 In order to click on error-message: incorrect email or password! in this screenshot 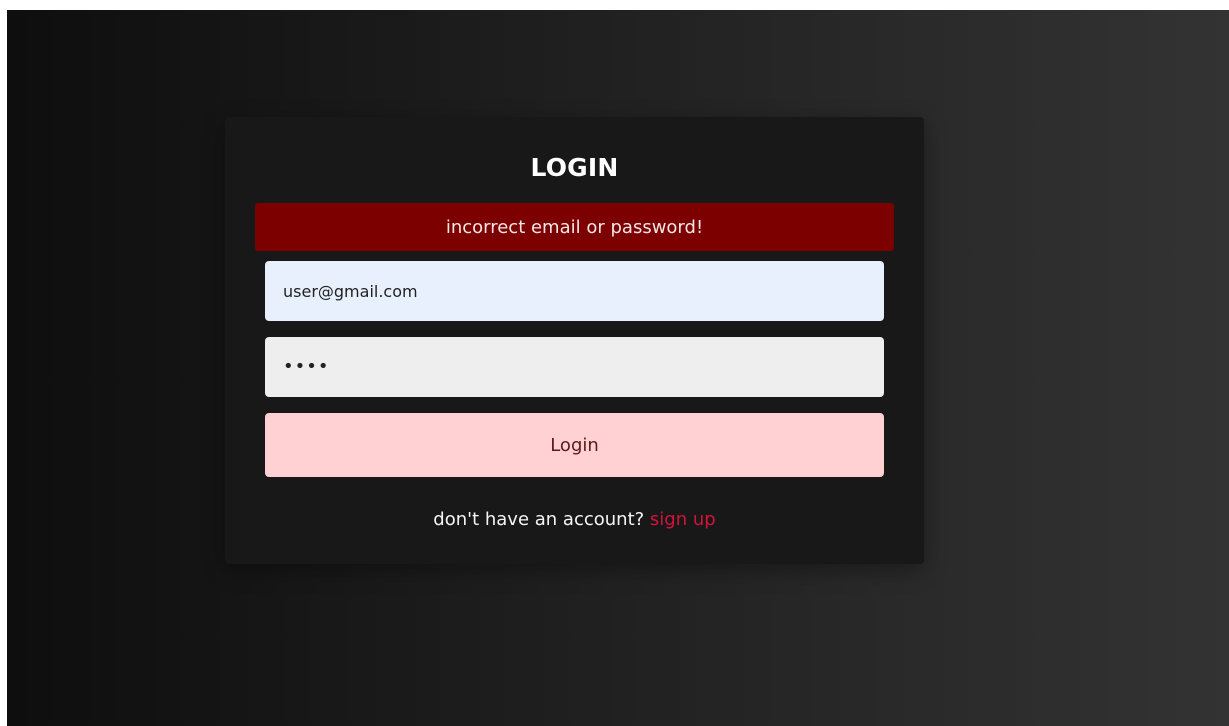, I will do `click(574, 227)`.